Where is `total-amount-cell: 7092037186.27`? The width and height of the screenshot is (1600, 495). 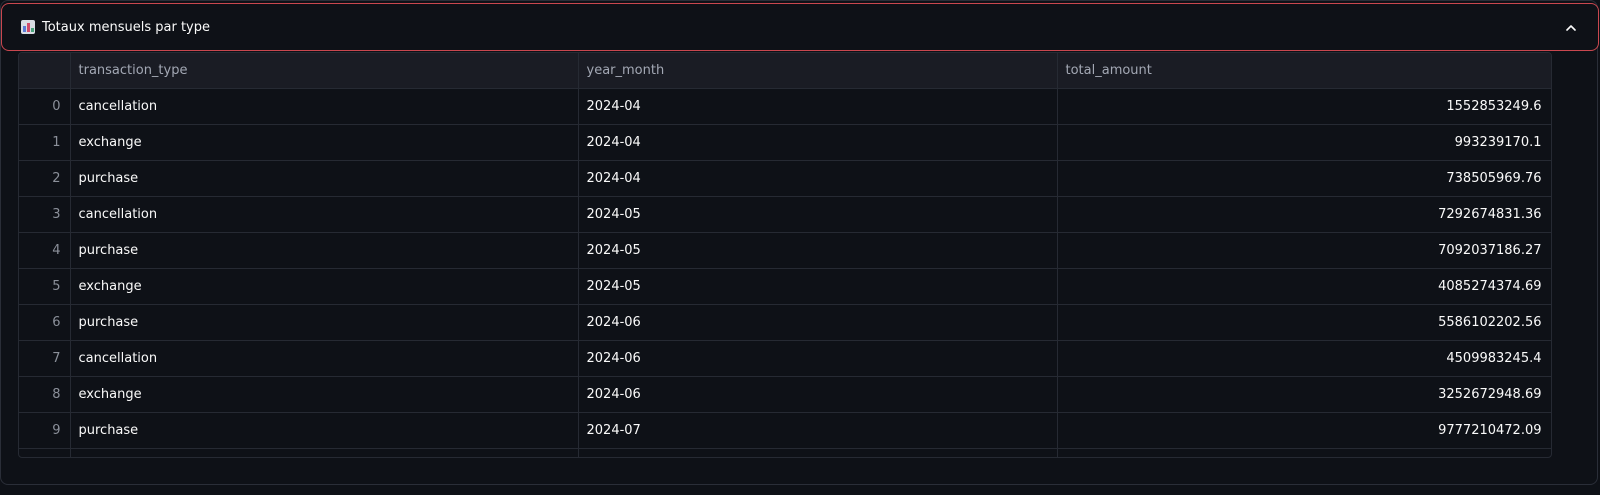
total-amount-cell: 7092037186.27 is located at coordinates (1304, 250).